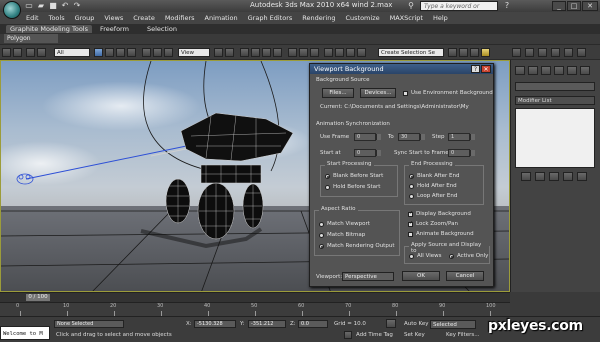  I want to click on manipulate-icon, so click(229, 52).